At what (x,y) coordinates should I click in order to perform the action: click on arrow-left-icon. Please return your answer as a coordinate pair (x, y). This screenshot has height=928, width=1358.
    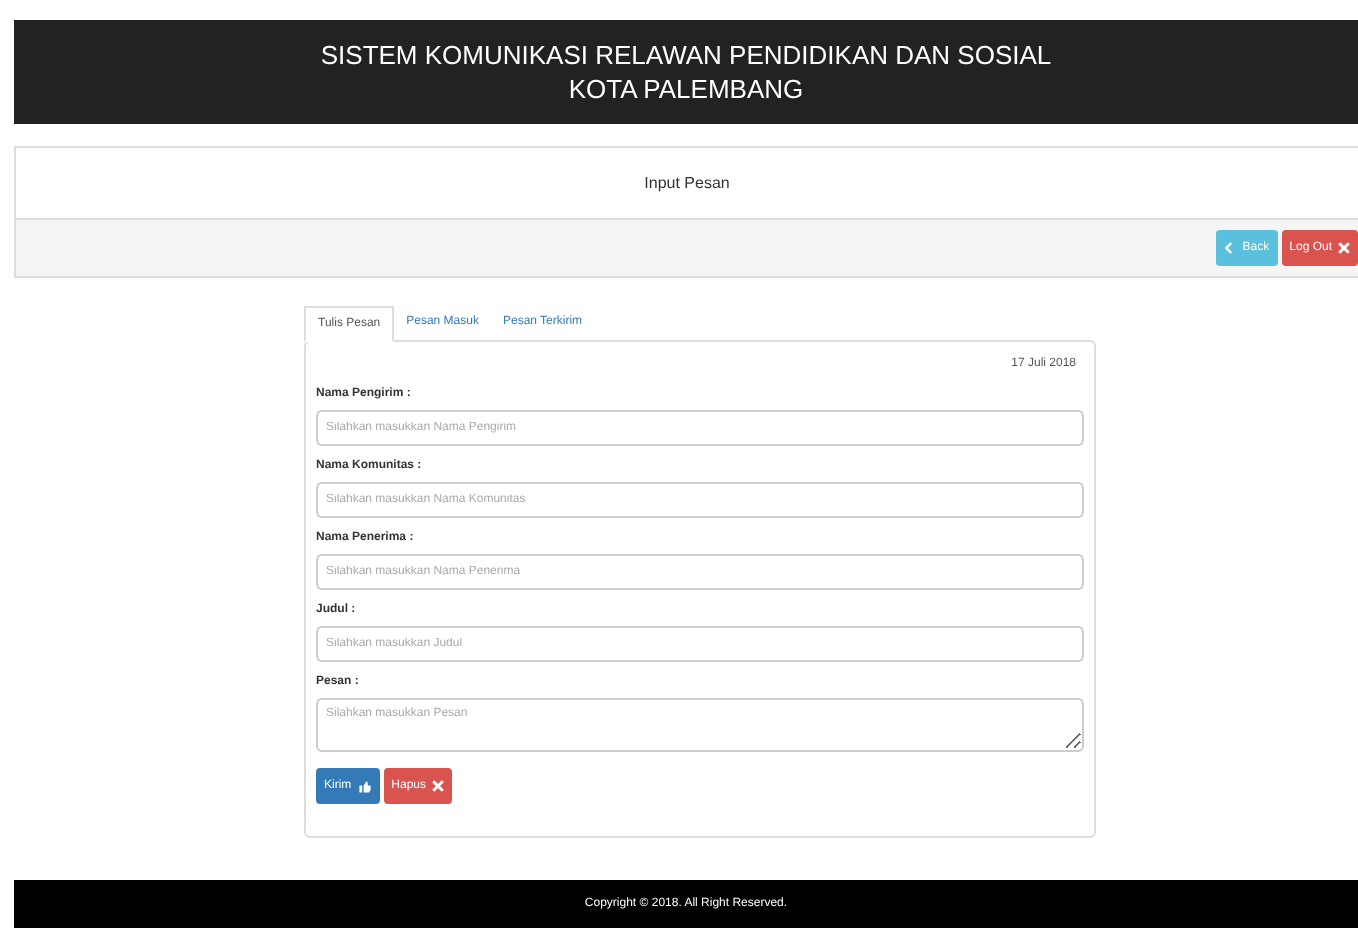
    Looking at the image, I should click on (1230, 248).